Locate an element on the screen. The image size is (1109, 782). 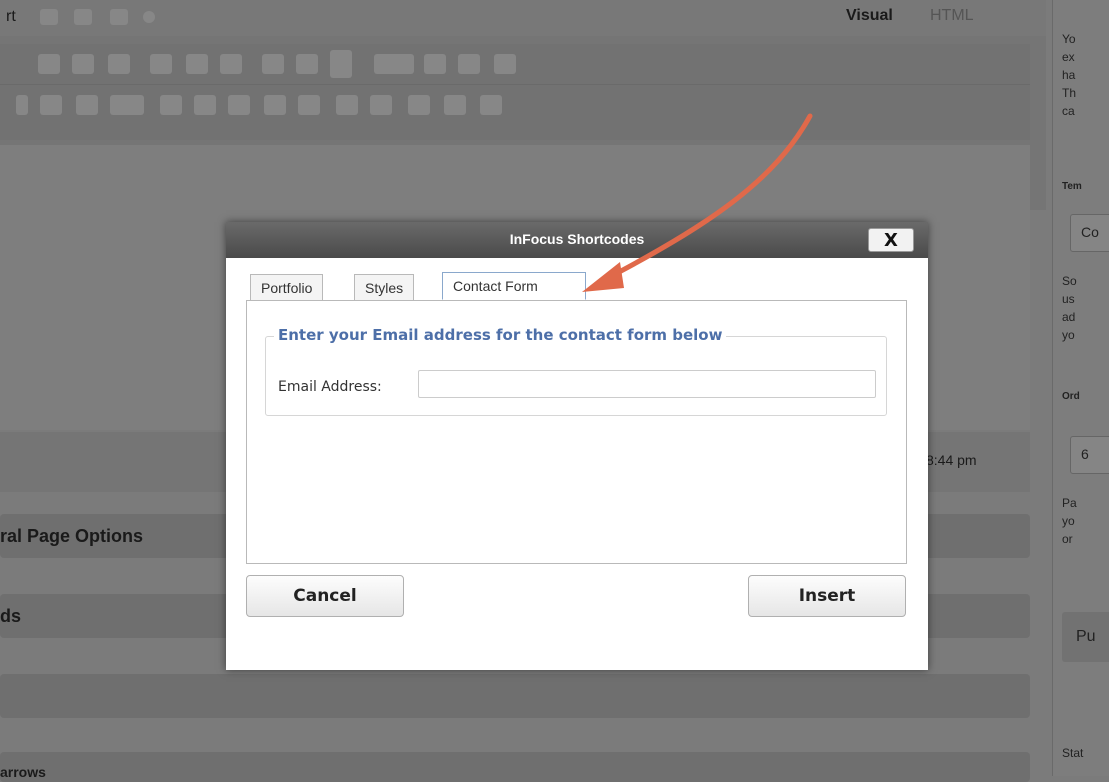
text-color-icon is located at coordinates (127, 105).